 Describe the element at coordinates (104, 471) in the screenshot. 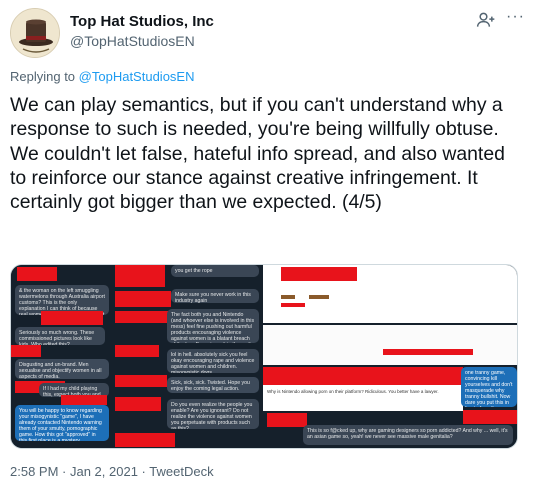

I see `tweet-date: Jan 2, 2021` at that location.